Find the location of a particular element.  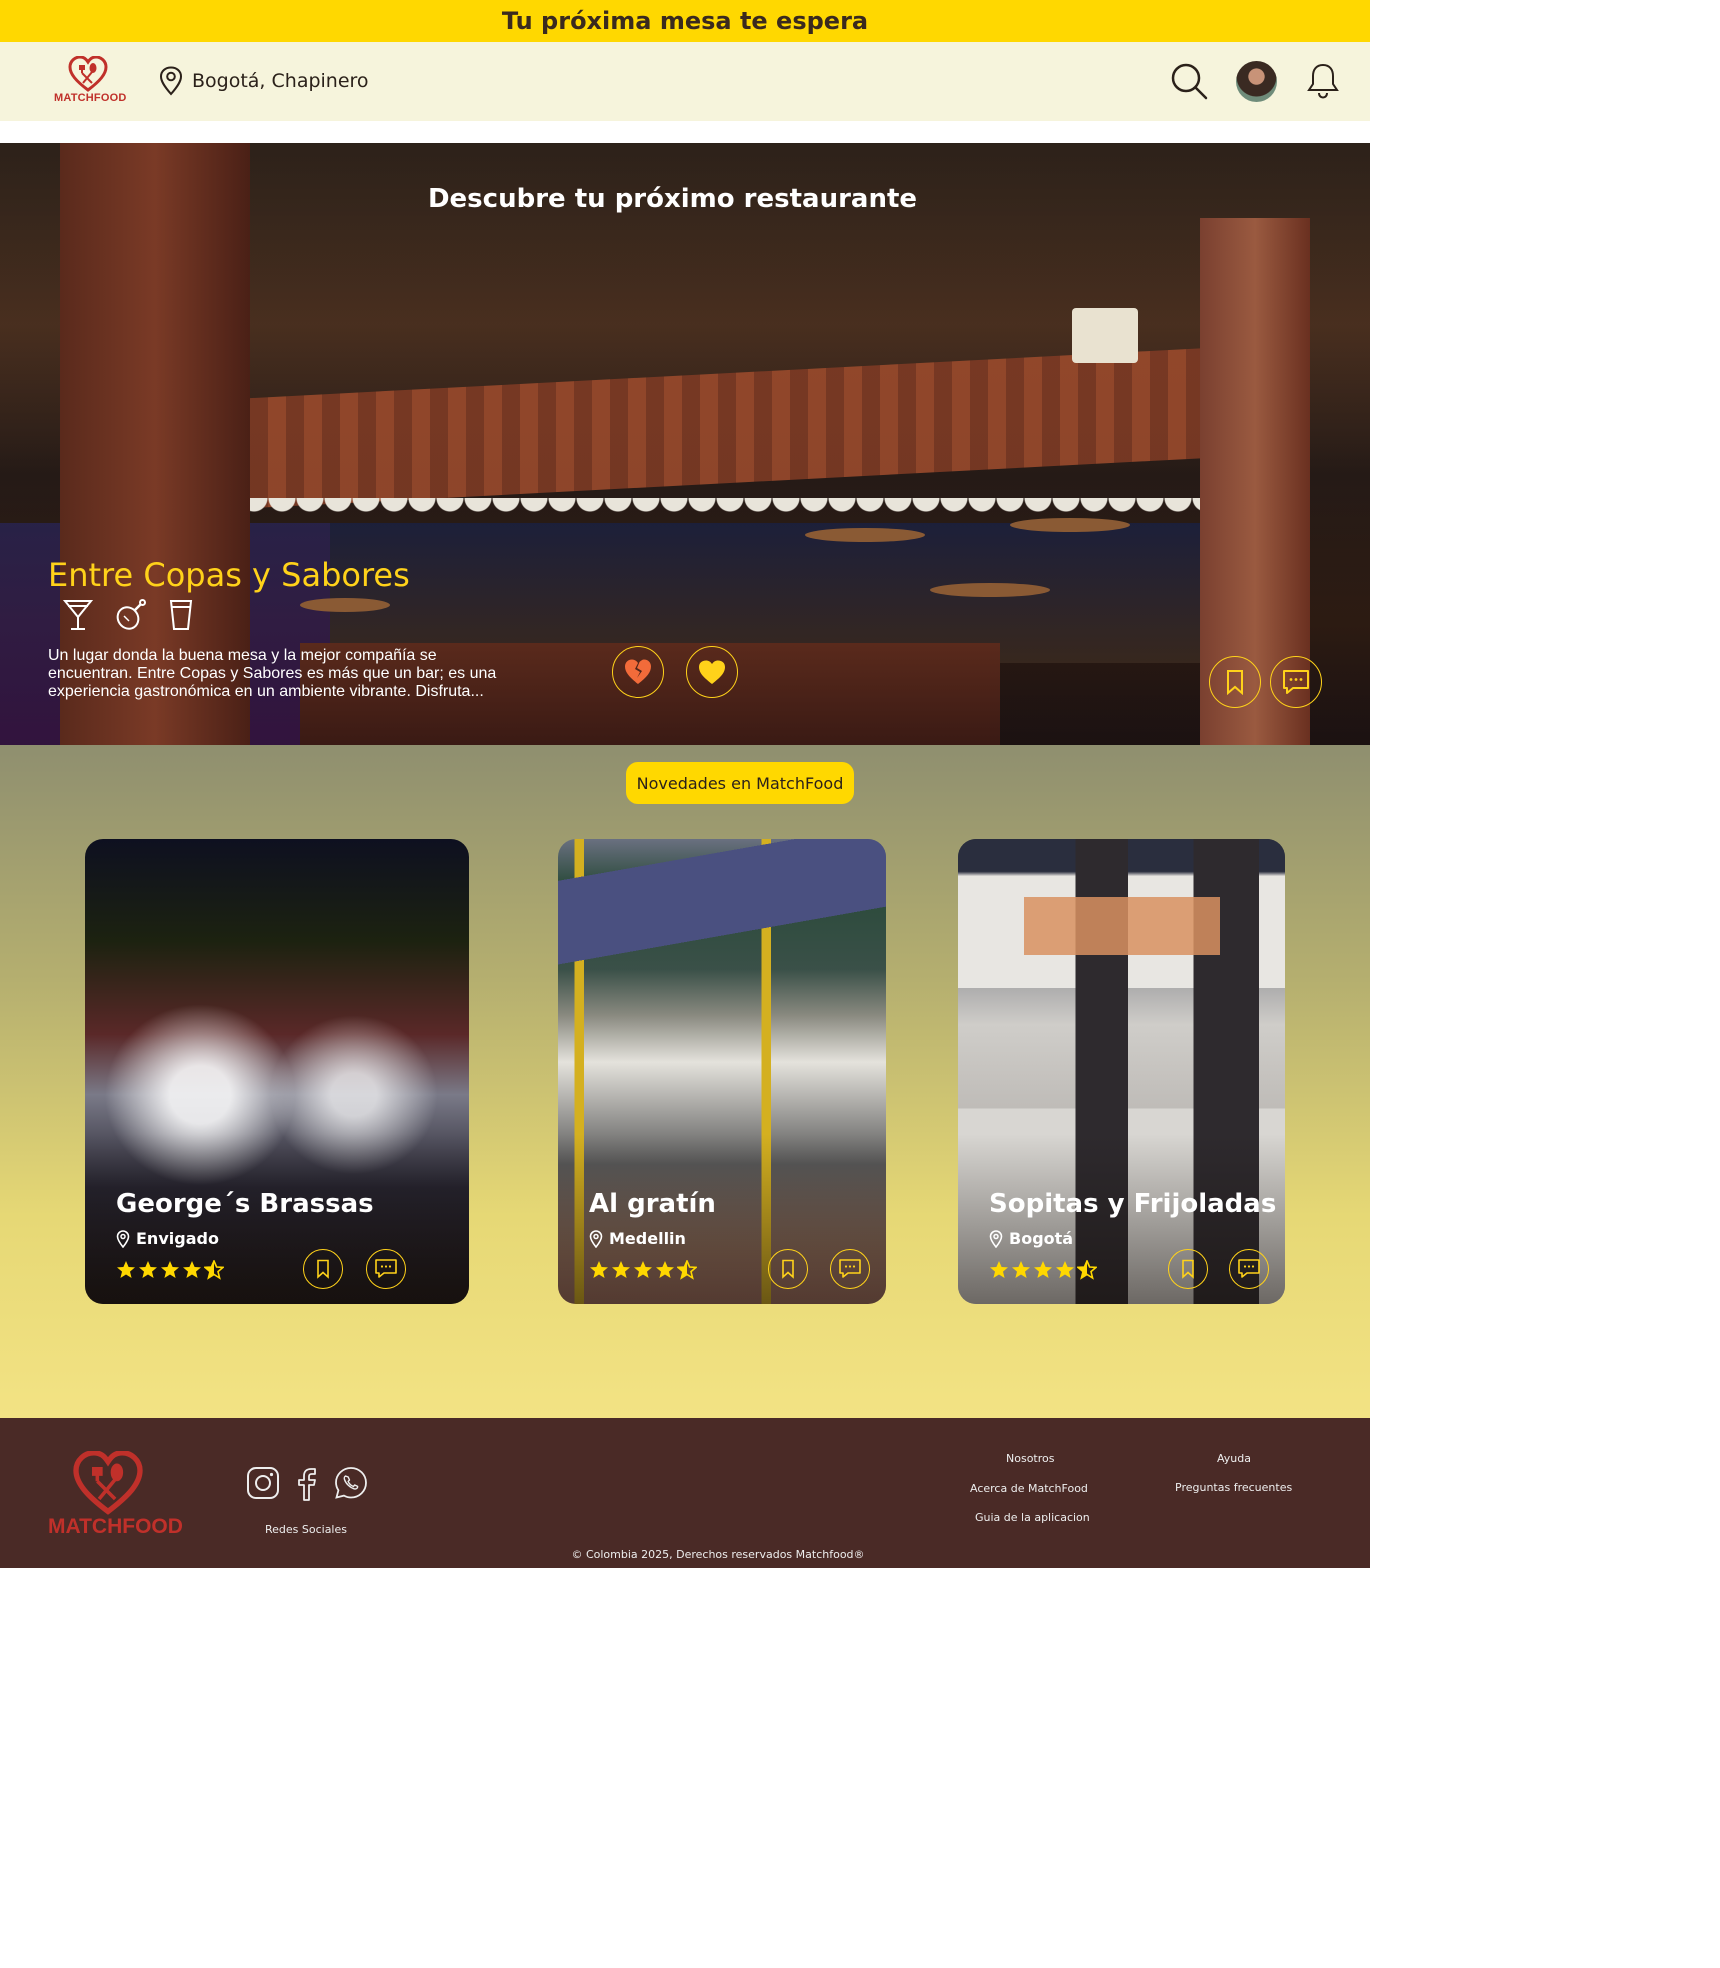

whatsapp-icon is located at coordinates (351, 1483).